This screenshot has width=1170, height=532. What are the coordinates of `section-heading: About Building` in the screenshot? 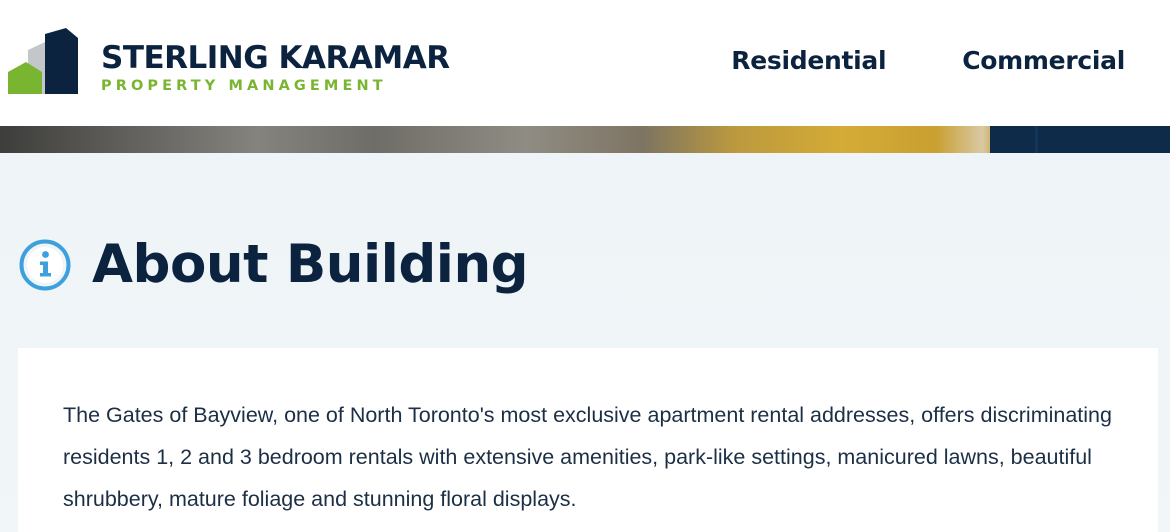 It's located at (273, 264).